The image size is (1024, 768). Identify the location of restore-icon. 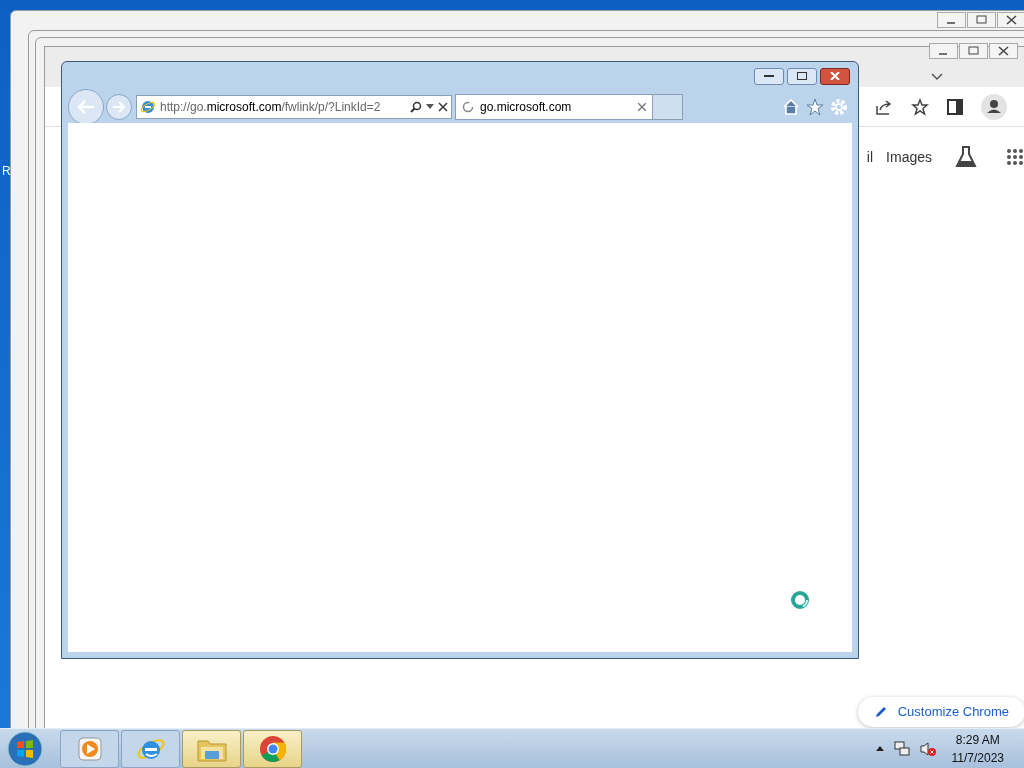
(802, 76).